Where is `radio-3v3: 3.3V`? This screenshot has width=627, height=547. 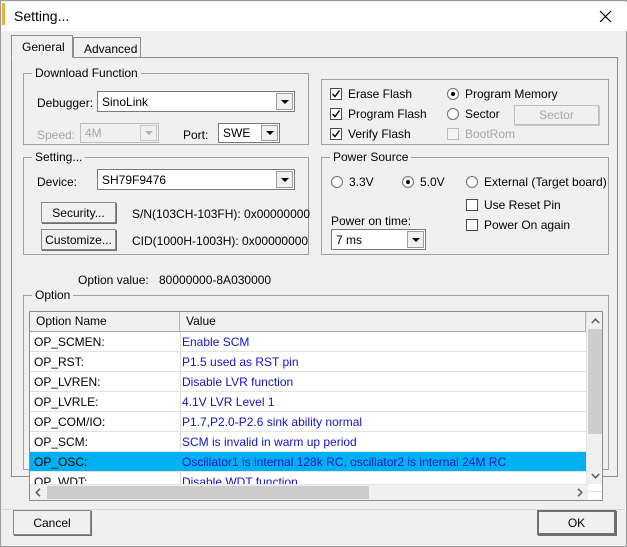
radio-3v3: 3.3V is located at coordinates (352, 182).